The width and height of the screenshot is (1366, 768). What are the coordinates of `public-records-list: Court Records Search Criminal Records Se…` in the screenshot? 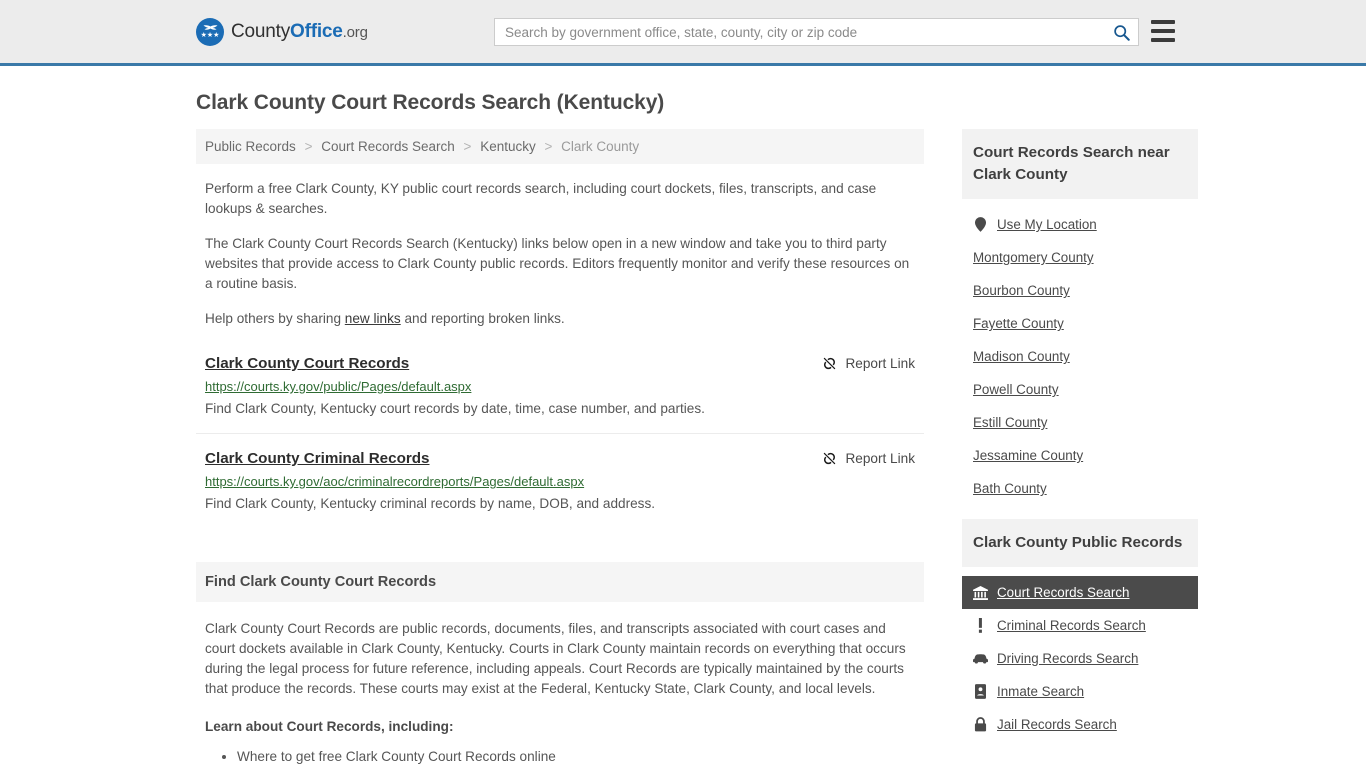 It's located at (1080, 658).